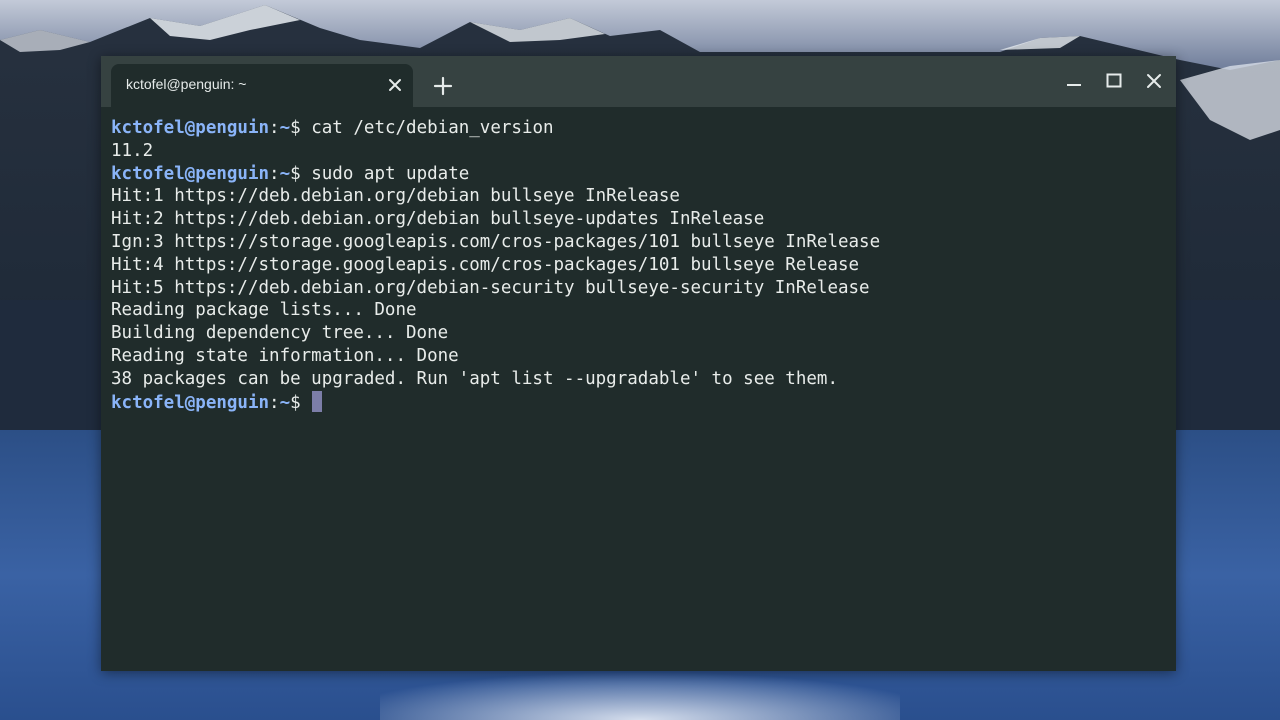 The height and width of the screenshot is (720, 1280). I want to click on output-line: Reading package lists... Done, so click(638, 310).